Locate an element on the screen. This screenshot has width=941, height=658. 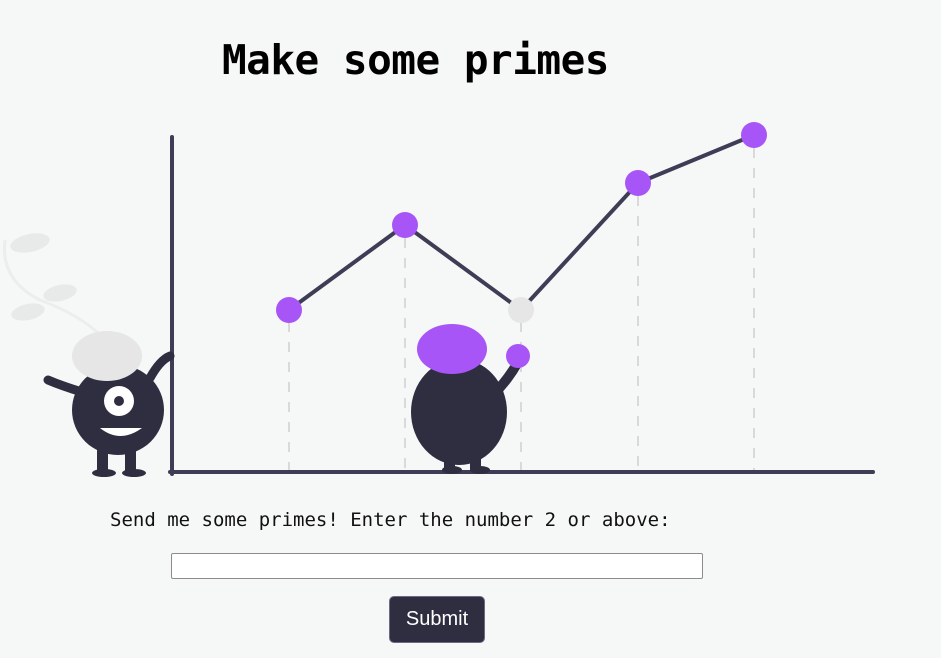
center-monster-hat is located at coordinates (452, 349).